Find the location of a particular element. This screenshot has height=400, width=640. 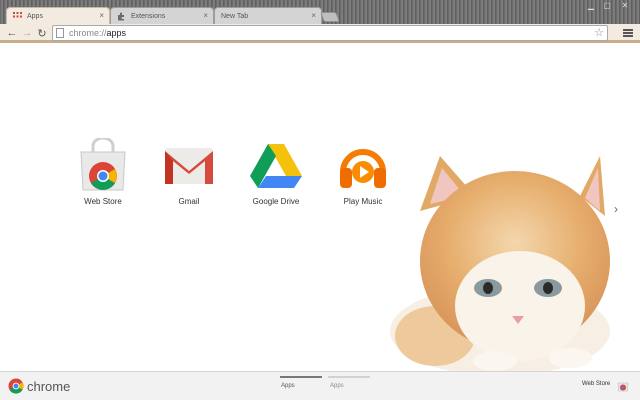

page-indicator-active is located at coordinates (301, 377).